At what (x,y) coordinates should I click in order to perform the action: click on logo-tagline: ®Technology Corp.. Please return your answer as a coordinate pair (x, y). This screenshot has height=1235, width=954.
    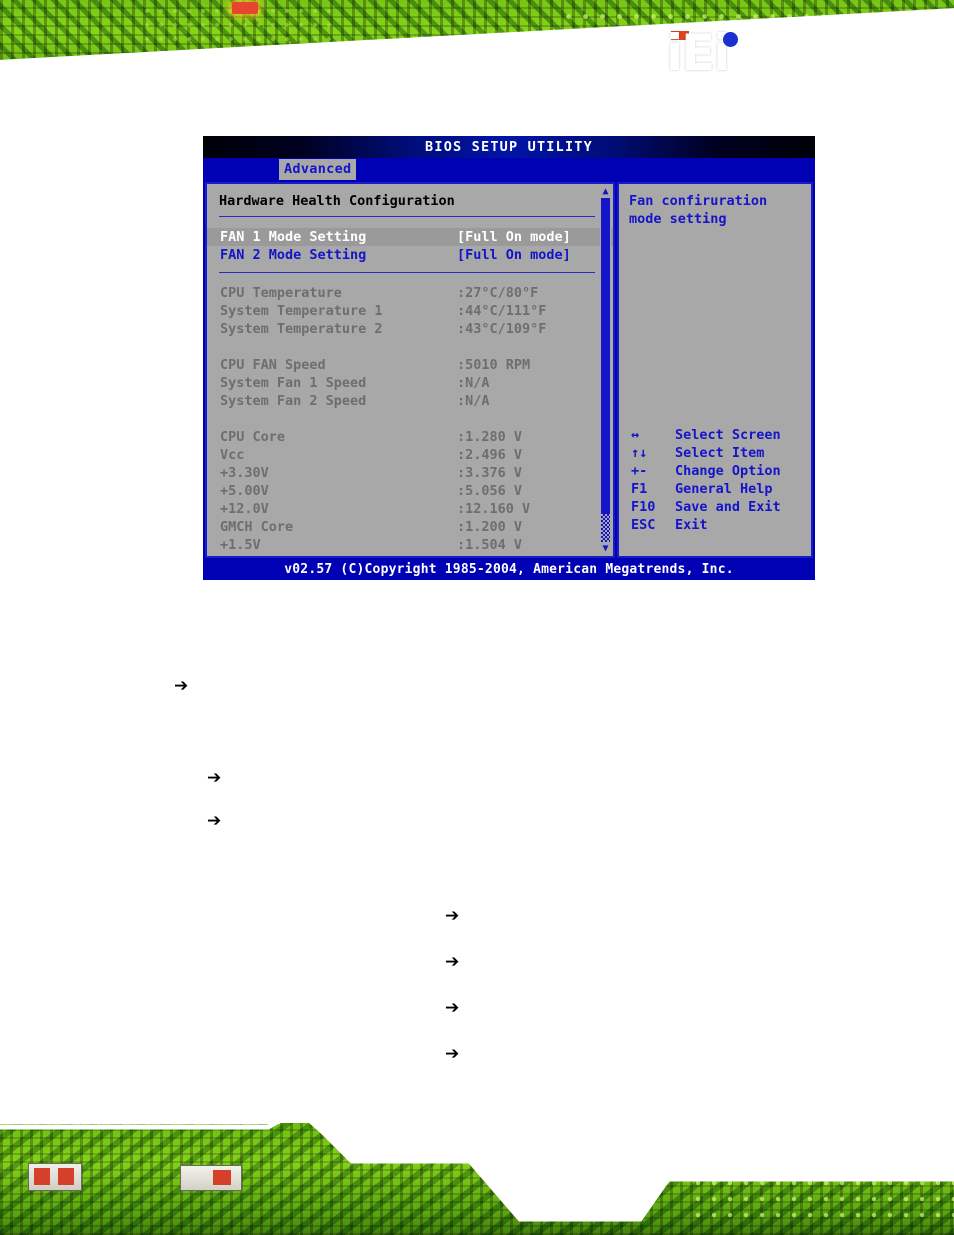
    Looking at the image, I should click on (854, 63).